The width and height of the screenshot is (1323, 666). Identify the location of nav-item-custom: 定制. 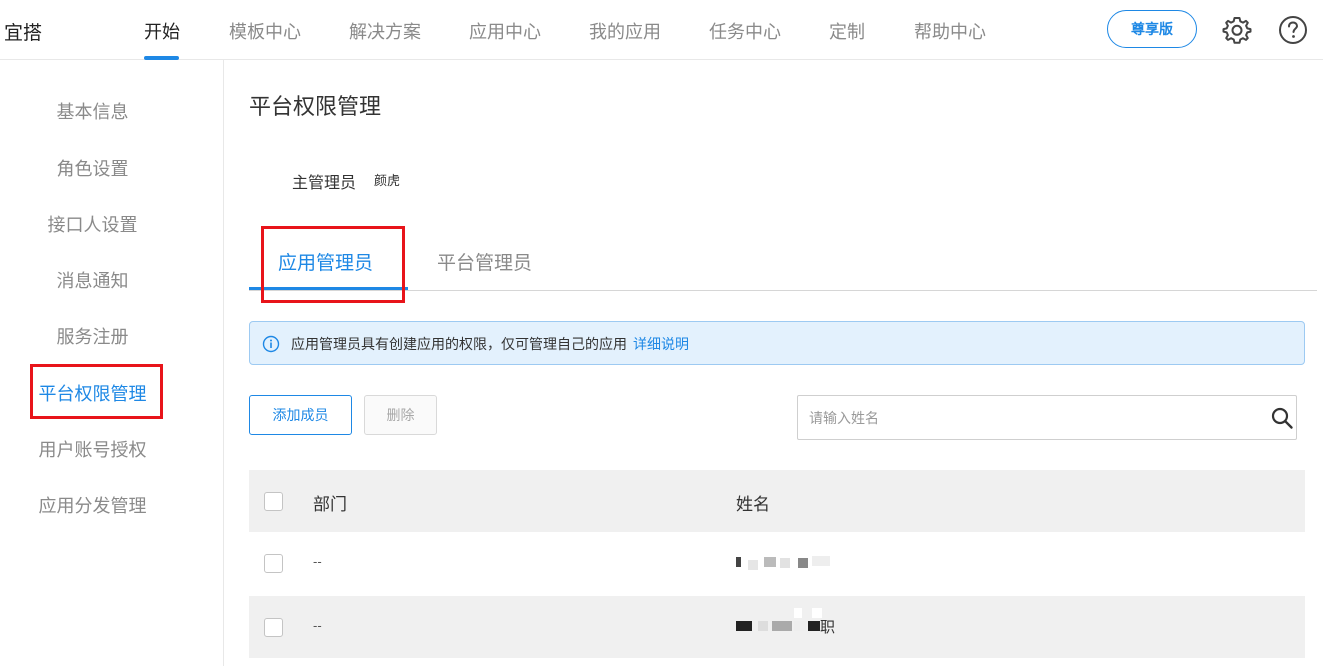
(847, 31).